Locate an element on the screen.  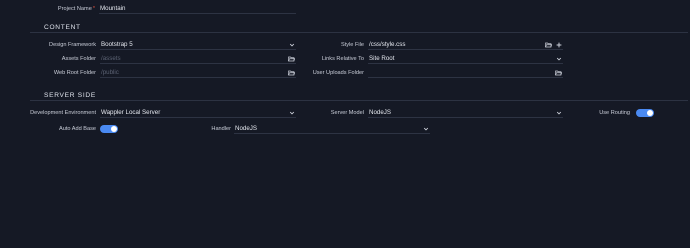
server-model-select: NodeJS is located at coordinates (465, 113).